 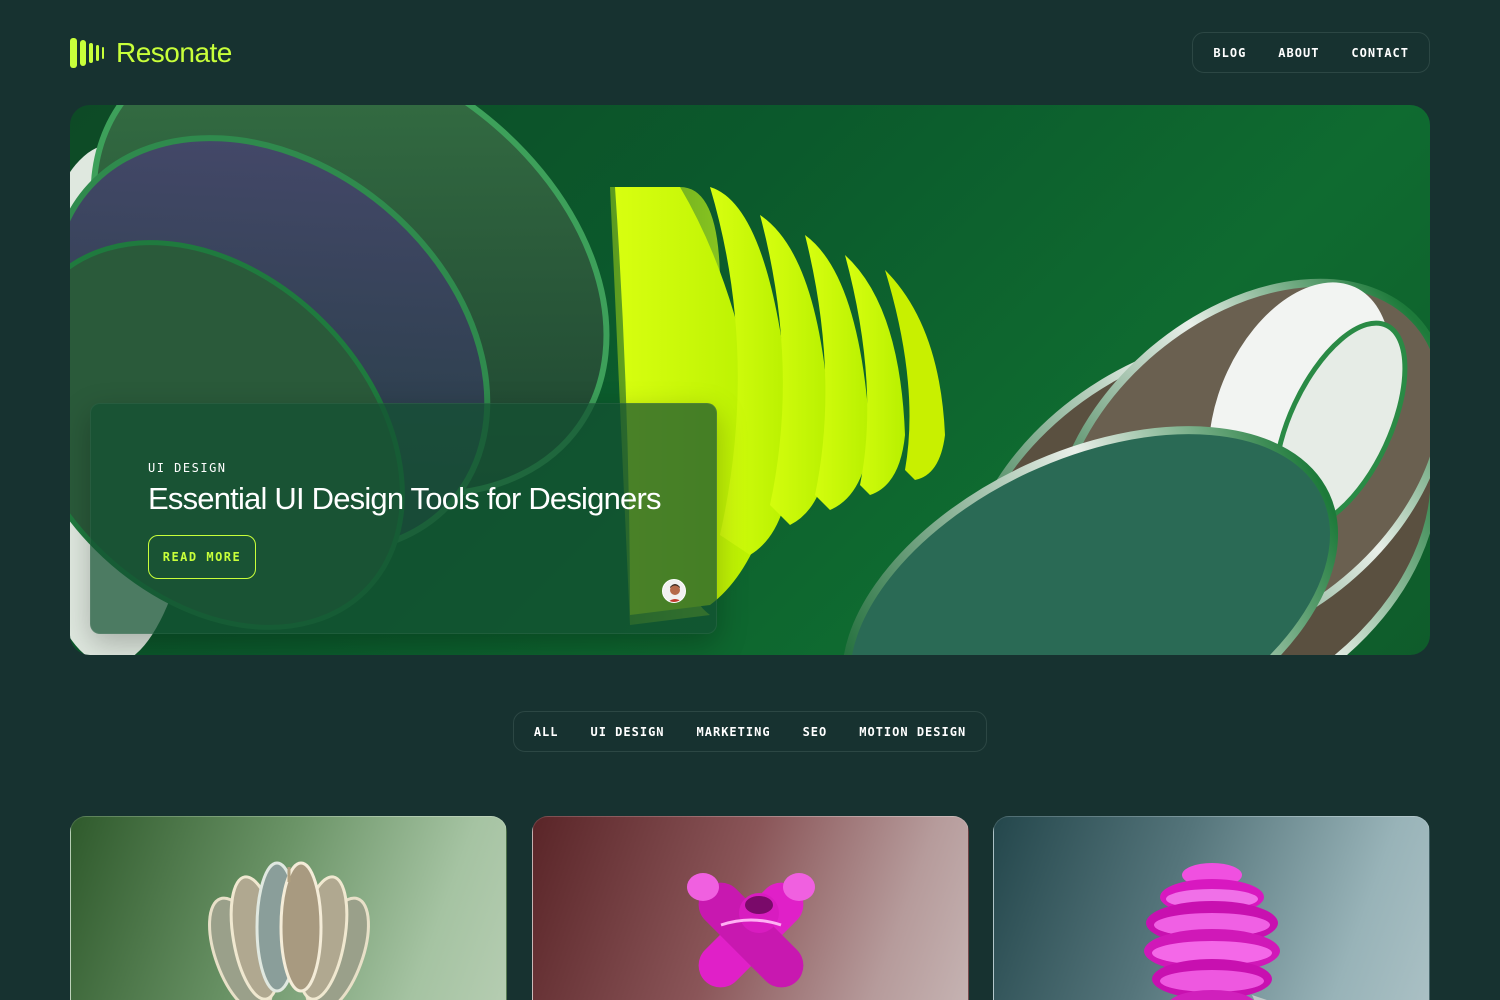 I want to click on author-avatar, so click(x=674, y=591).